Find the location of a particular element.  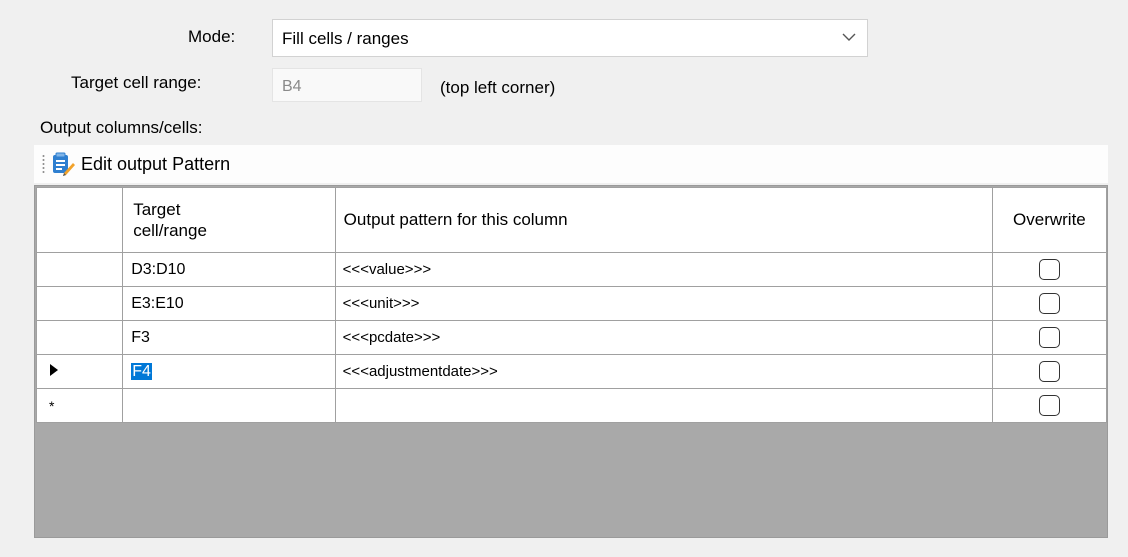

target-range-input: B4 is located at coordinates (347, 85).